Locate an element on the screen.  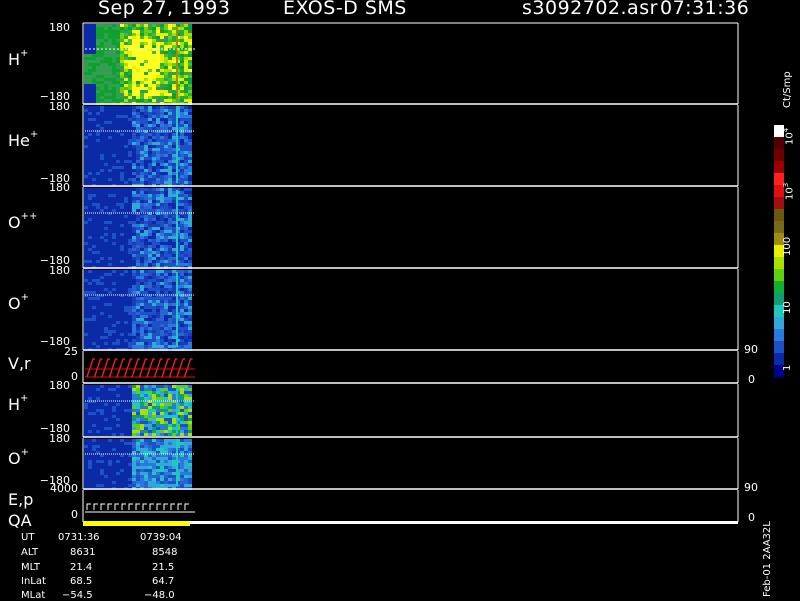
footer-label-mlt: MLT is located at coordinates (30, 567).